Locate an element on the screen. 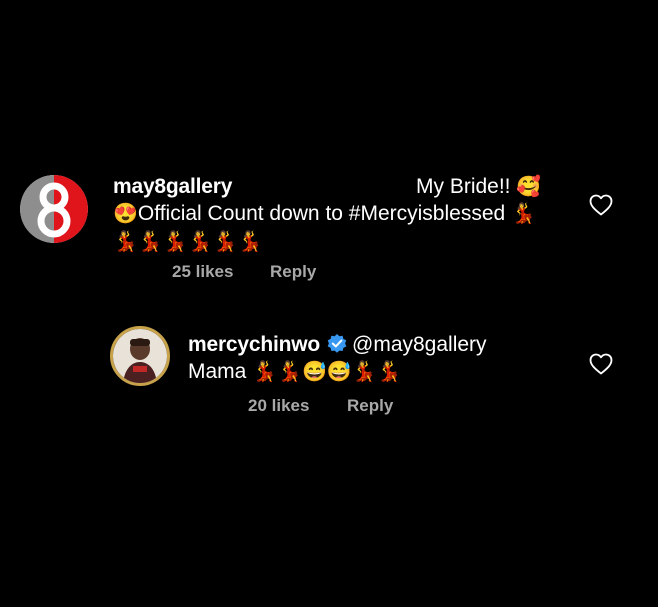  verified-badge-icon is located at coordinates (337, 343).